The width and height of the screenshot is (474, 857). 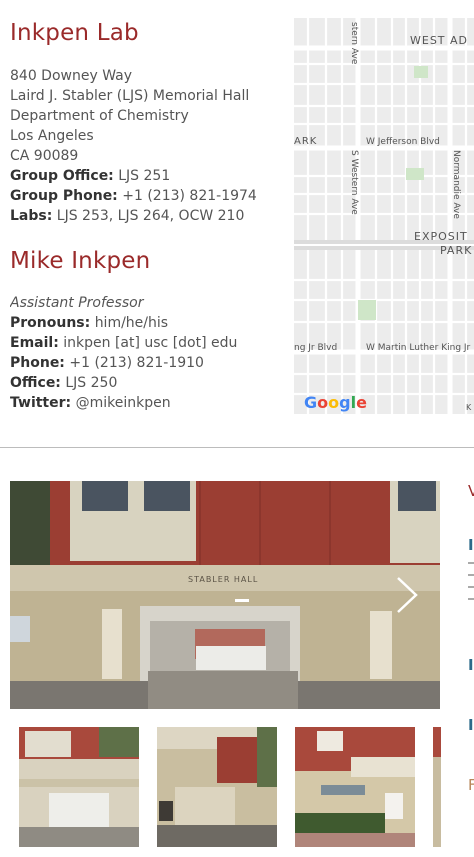 I want to click on lab-title: Inkpen Lab, so click(x=74, y=33).